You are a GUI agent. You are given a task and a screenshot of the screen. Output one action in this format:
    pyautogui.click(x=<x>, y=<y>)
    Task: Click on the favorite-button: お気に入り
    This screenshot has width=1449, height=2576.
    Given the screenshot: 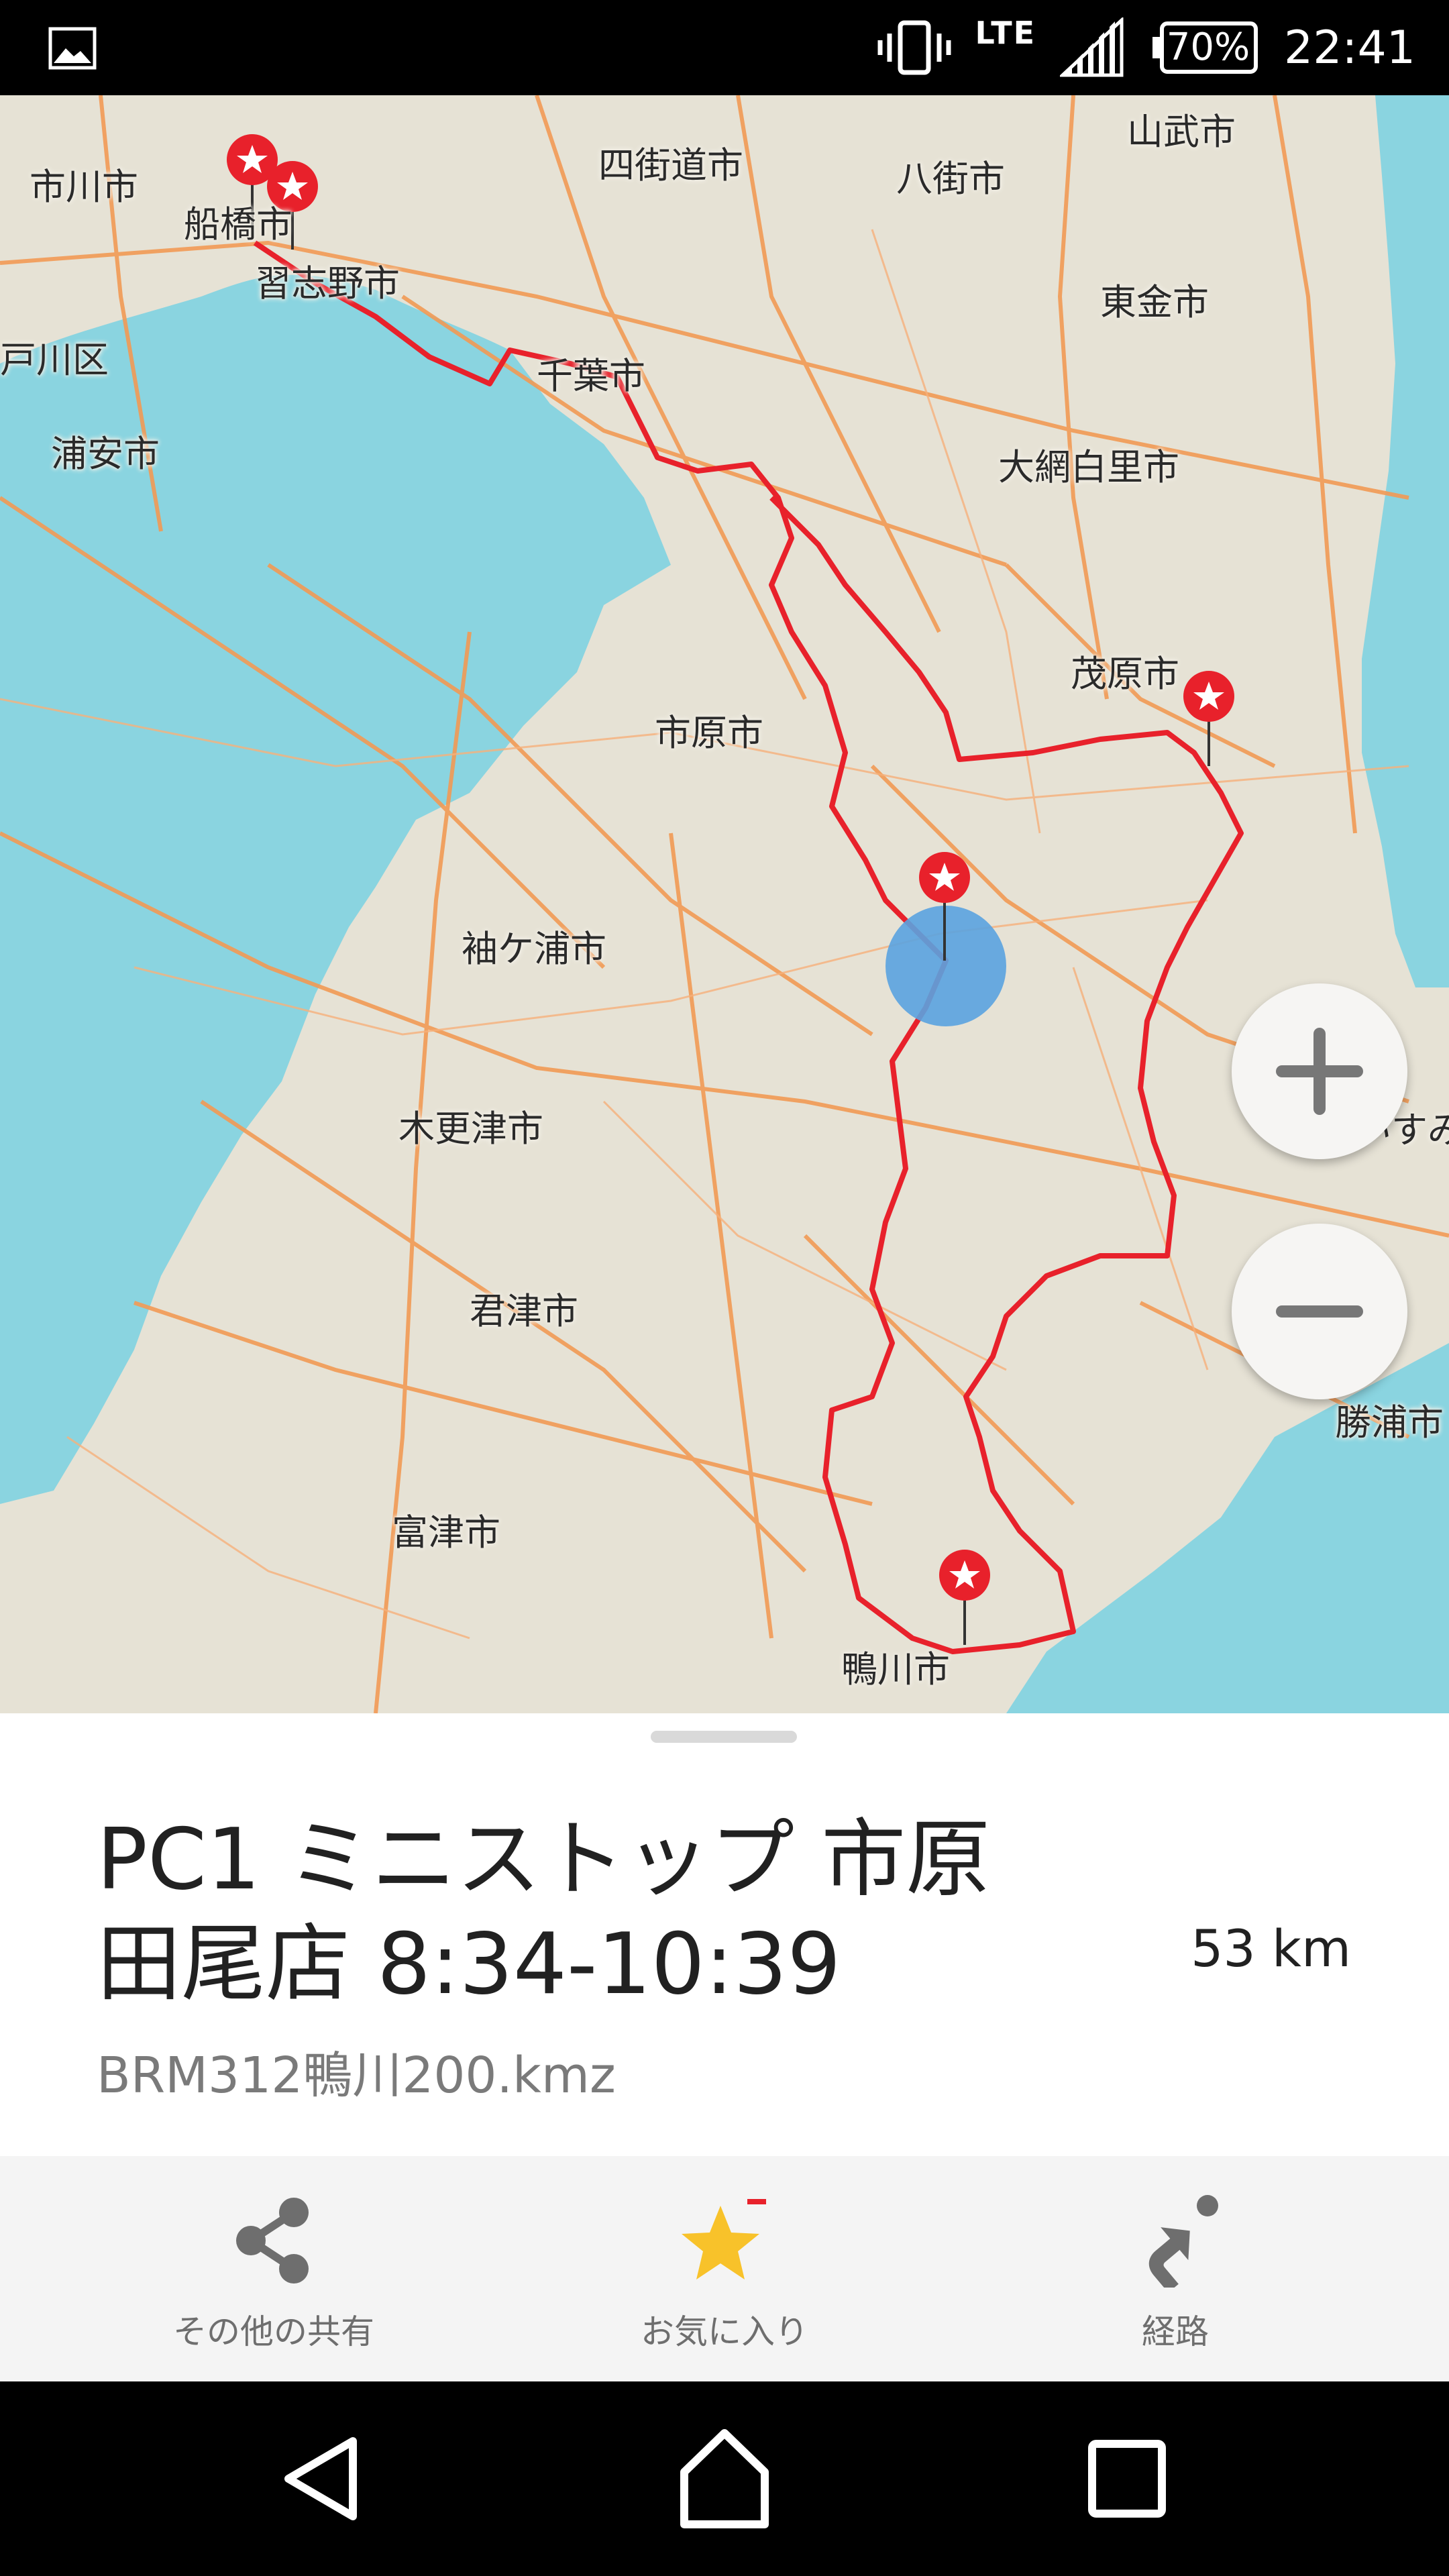 What is the action you would take?
    pyautogui.click(x=724, y=2268)
    